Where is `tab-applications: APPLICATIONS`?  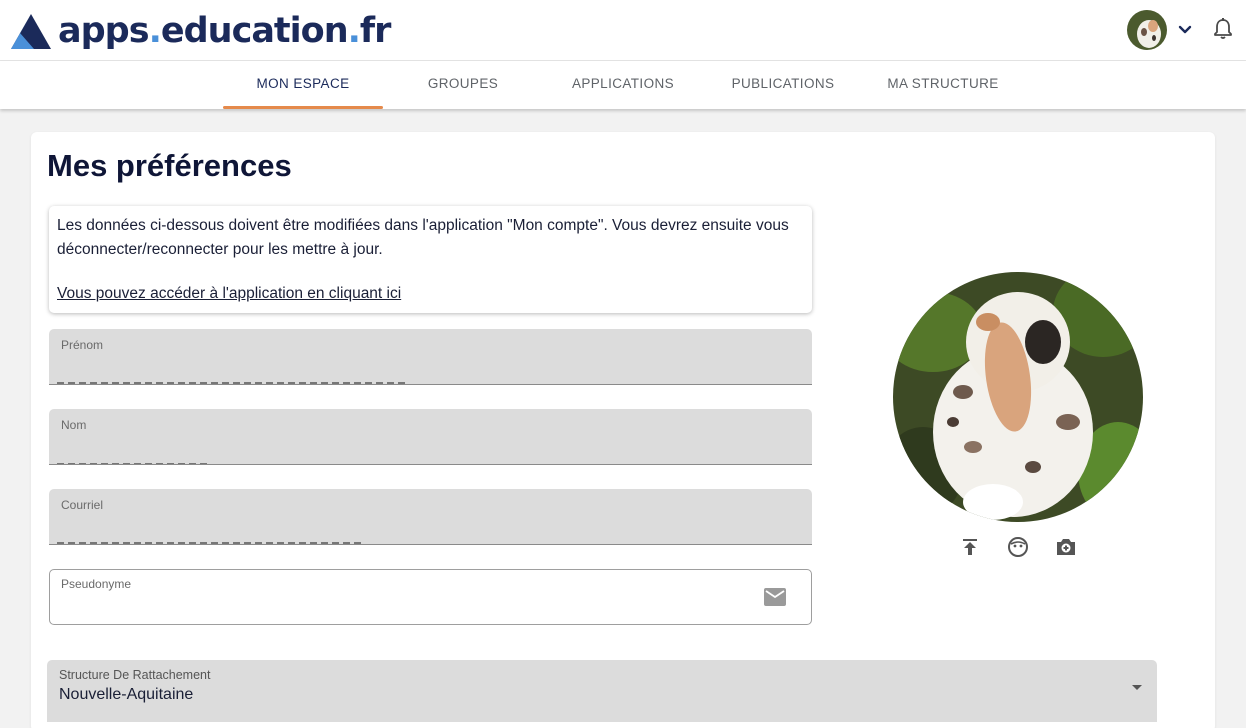
tab-applications: APPLICATIONS is located at coordinates (623, 85).